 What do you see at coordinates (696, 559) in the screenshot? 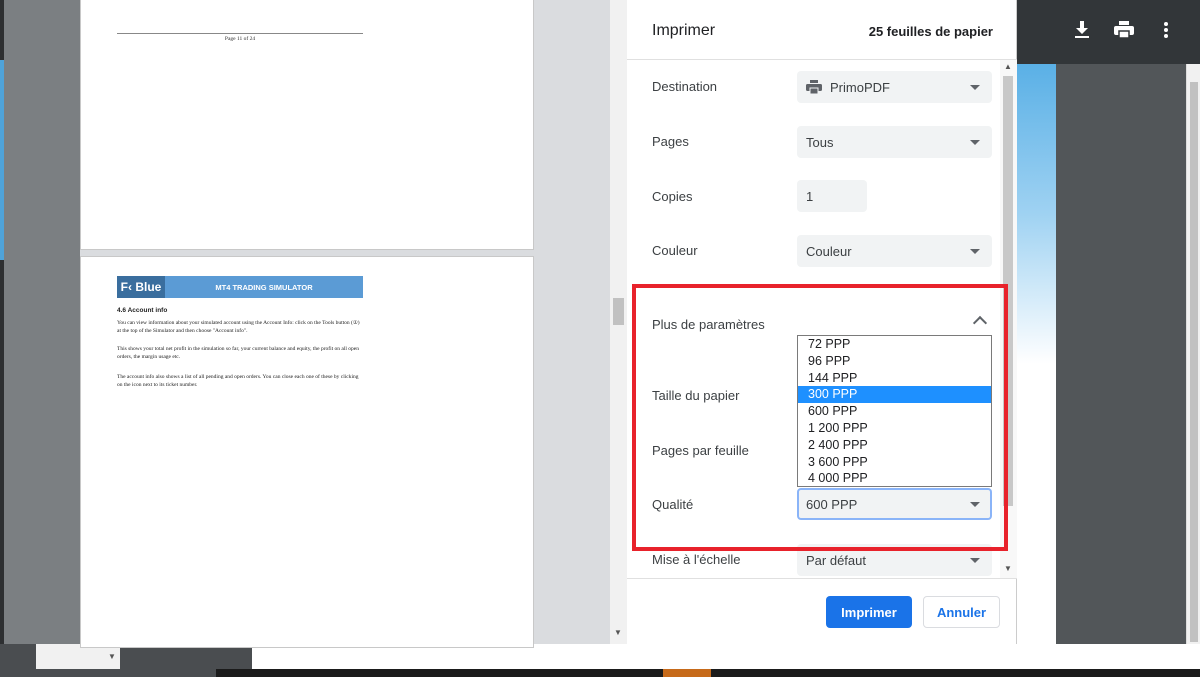
I see `scale-label: Mise à l'échelle` at bounding box center [696, 559].